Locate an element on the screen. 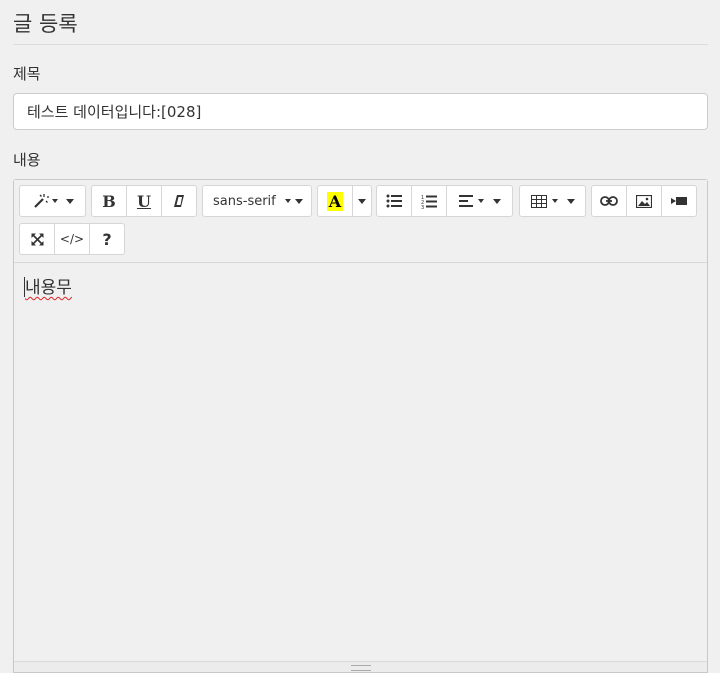  color-dropdown-button is located at coordinates (362, 201).